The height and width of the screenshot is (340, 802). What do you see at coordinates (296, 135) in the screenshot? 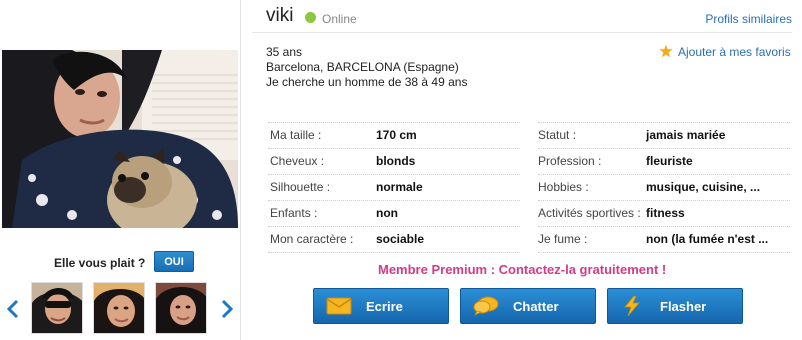
I see `detail-label: Ma taille :` at bounding box center [296, 135].